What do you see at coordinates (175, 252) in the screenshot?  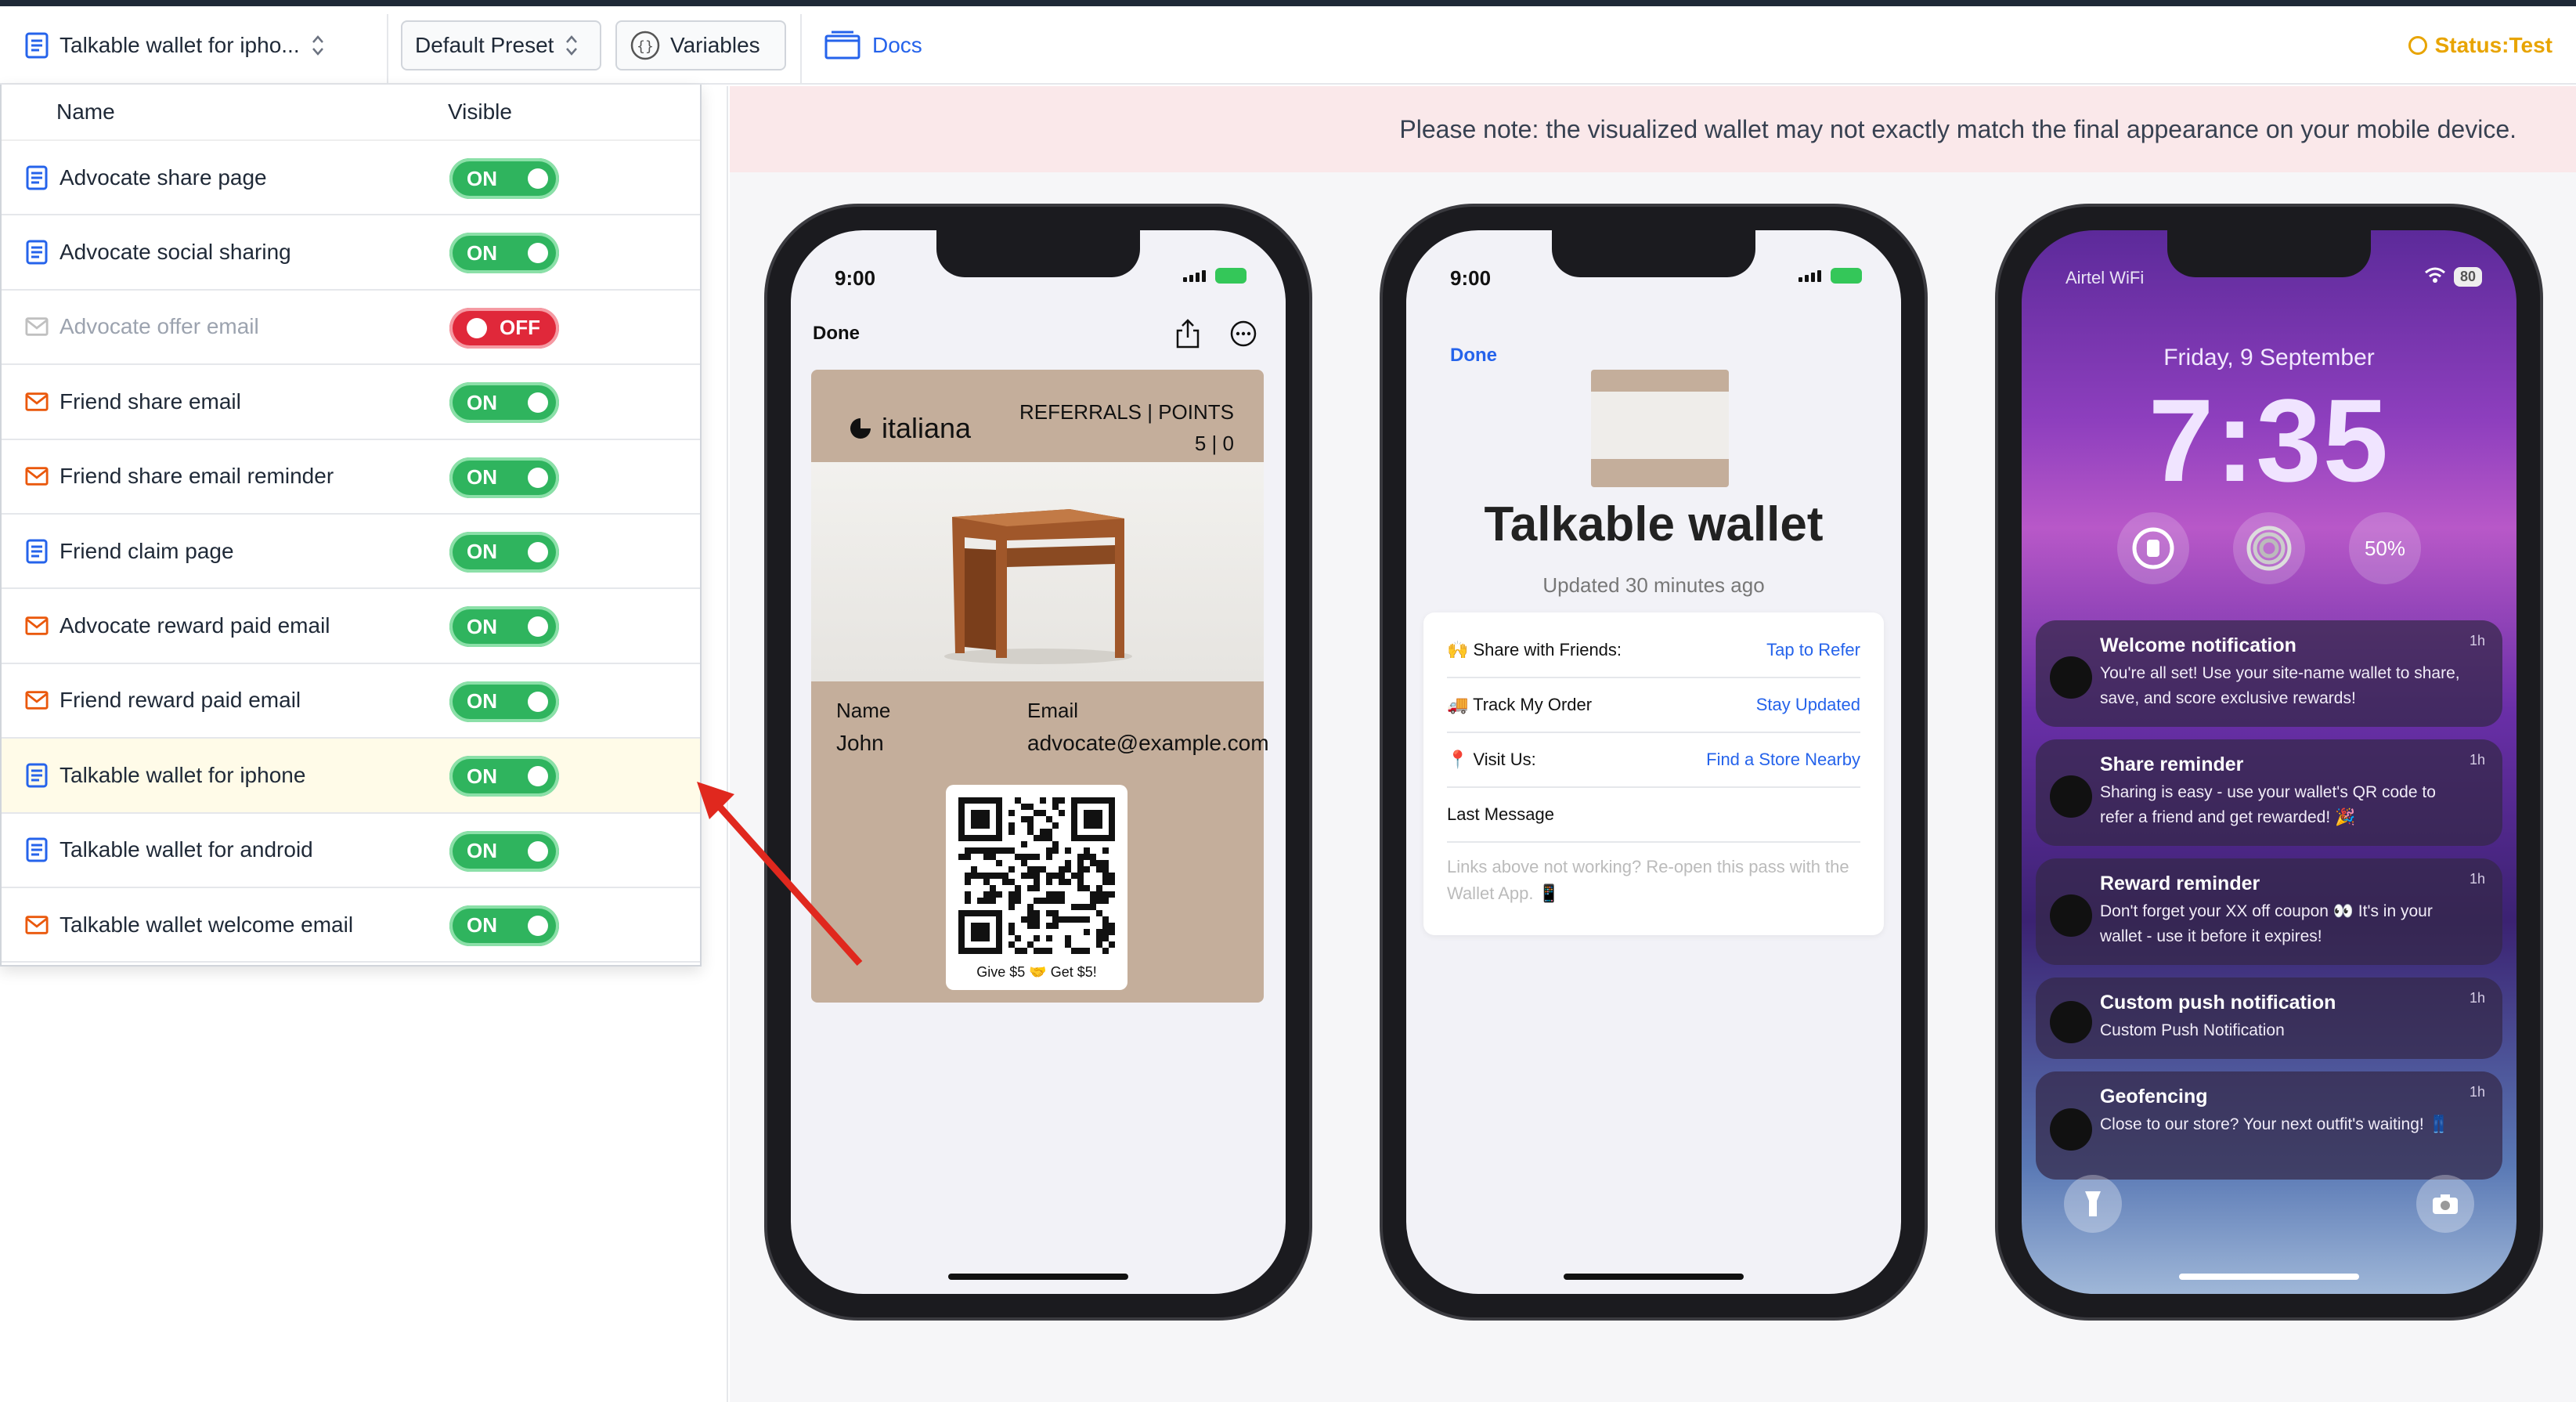 I see `template-item-label: Advocate social sharing` at bounding box center [175, 252].